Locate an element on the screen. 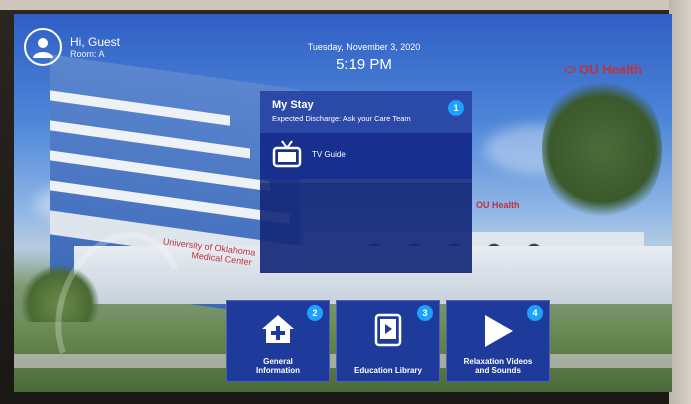 This screenshot has height=404, width=691. relaxation-videos-tile: 4 Relaxation Videos and Sounds is located at coordinates (498, 341).